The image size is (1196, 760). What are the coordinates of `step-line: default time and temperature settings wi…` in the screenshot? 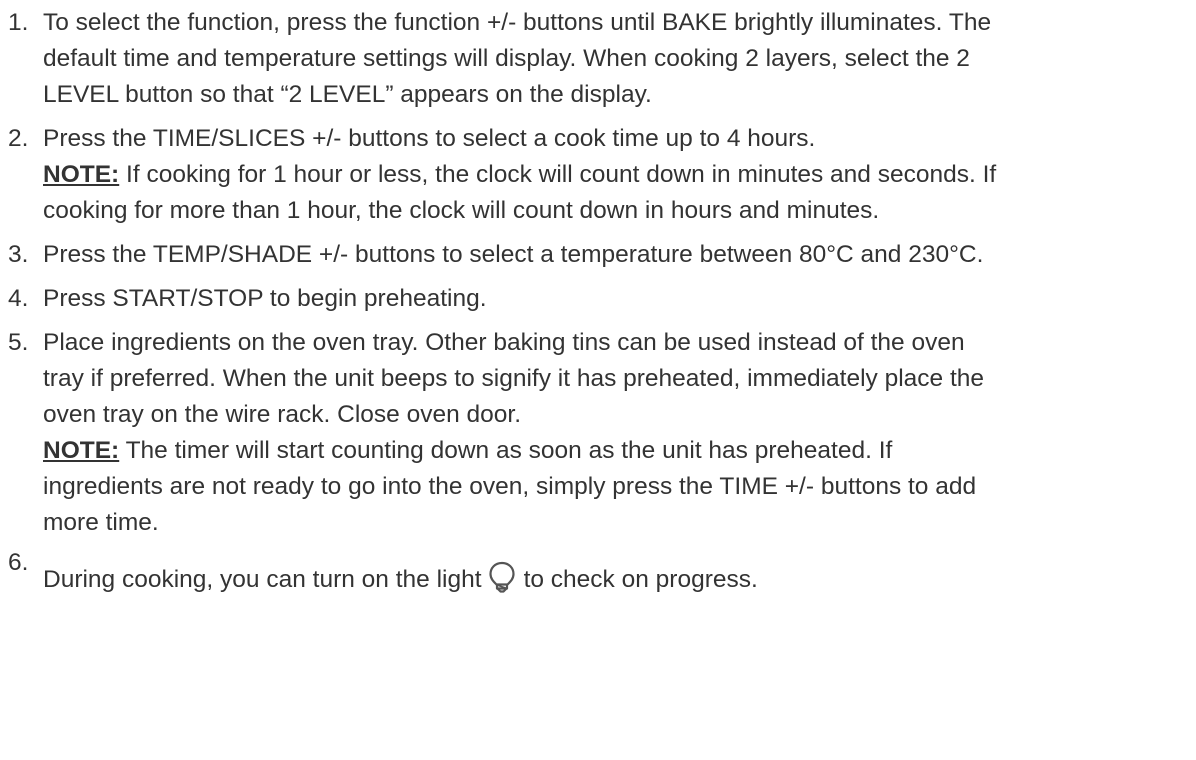 It's located at (506, 58).